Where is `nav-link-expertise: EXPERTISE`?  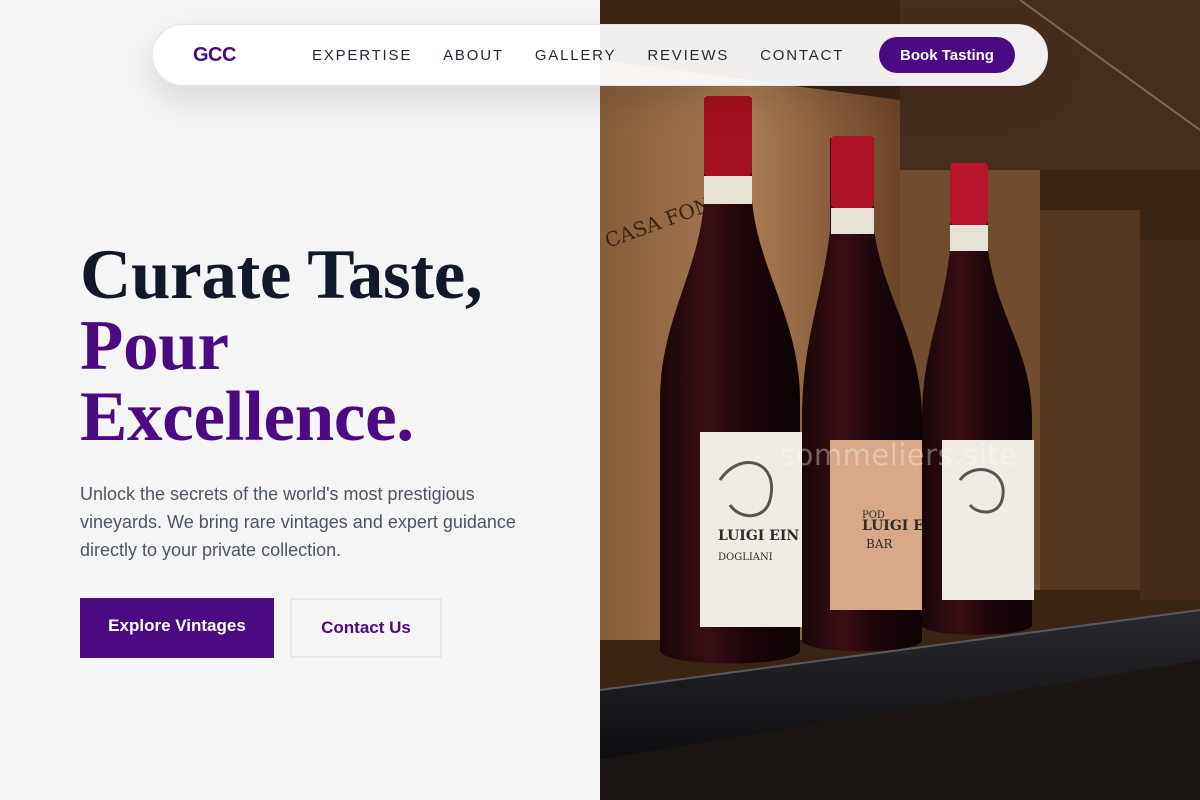 nav-link-expertise: EXPERTISE is located at coordinates (362, 55).